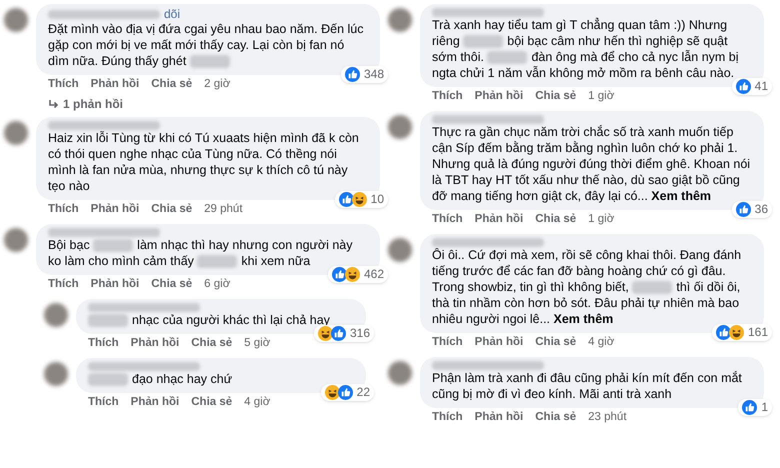 Image resolution: width=780 pixels, height=468 pixels. I want to click on reaction-count: 36, so click(752, 209).